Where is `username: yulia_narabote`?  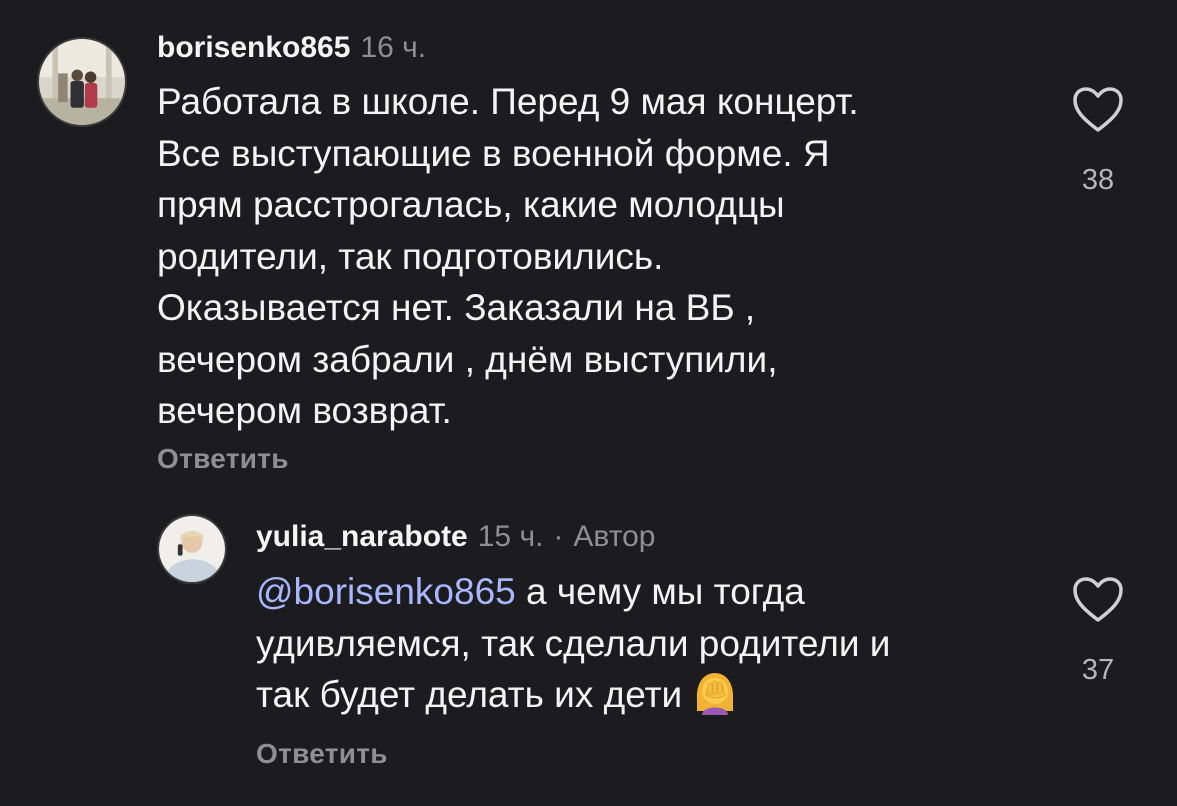 username: yulia_narabote is located at coordinates (362, 536).